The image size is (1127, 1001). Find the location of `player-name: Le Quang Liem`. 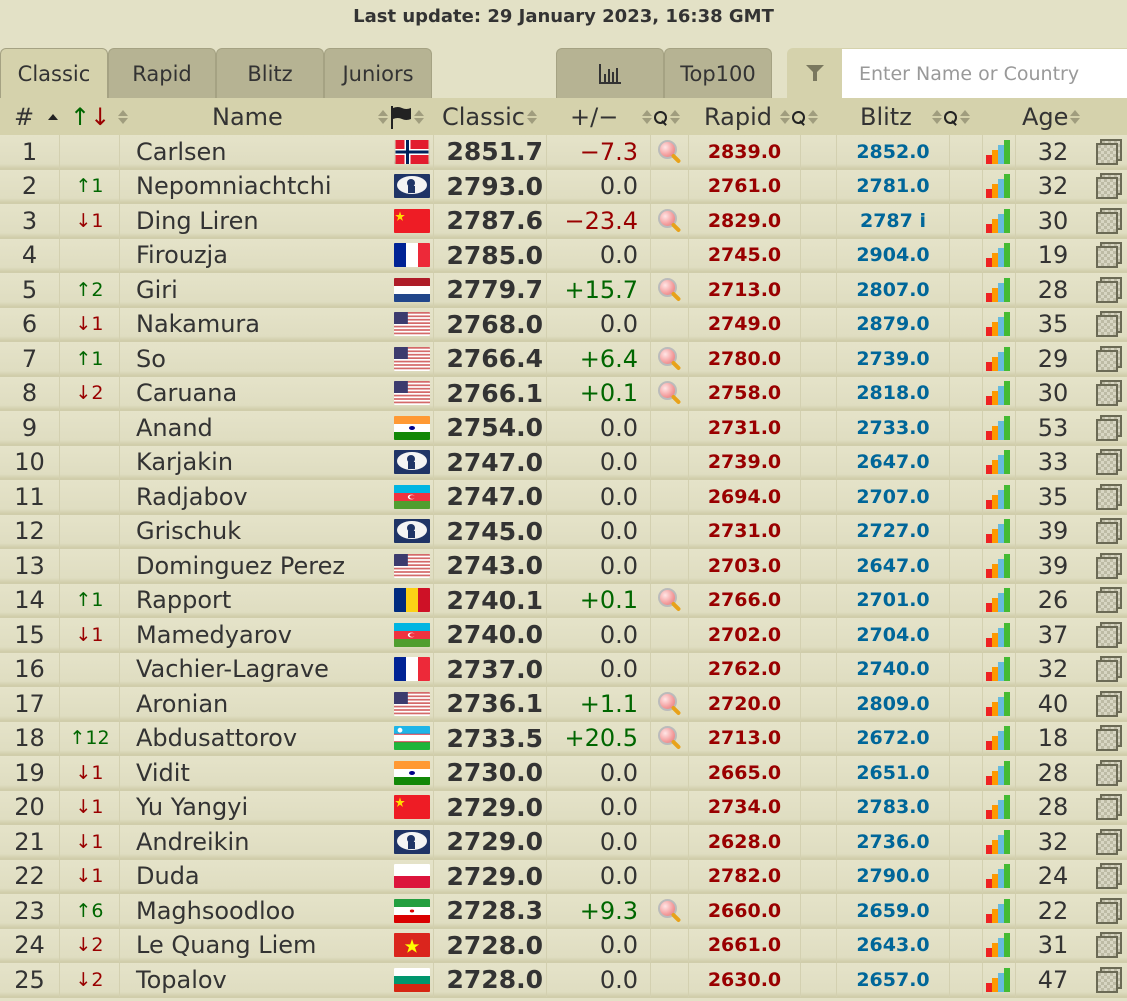

player-name: Le Quang Liem is located at coordinates (255, 946).